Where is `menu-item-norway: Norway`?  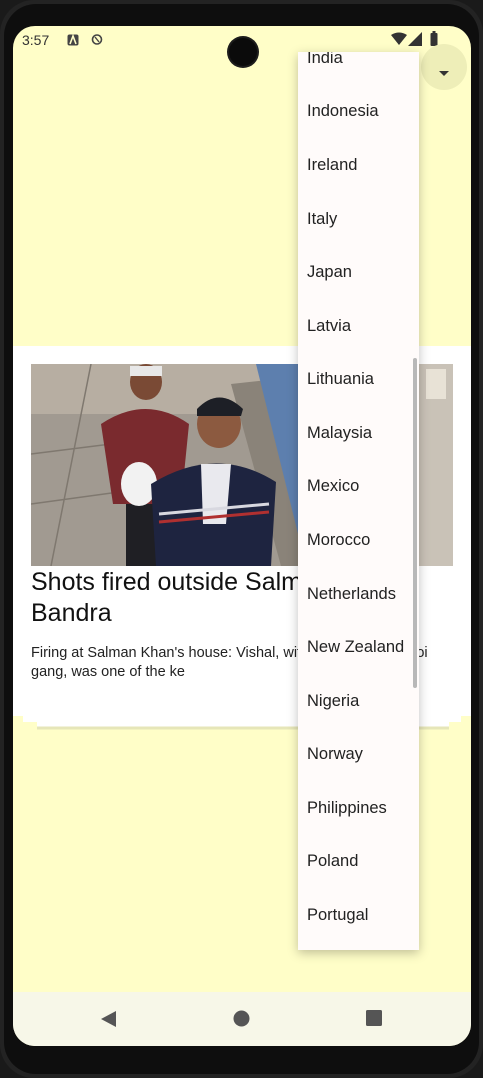 menu-item-norway: Norway is located at coordinates (335, 754).